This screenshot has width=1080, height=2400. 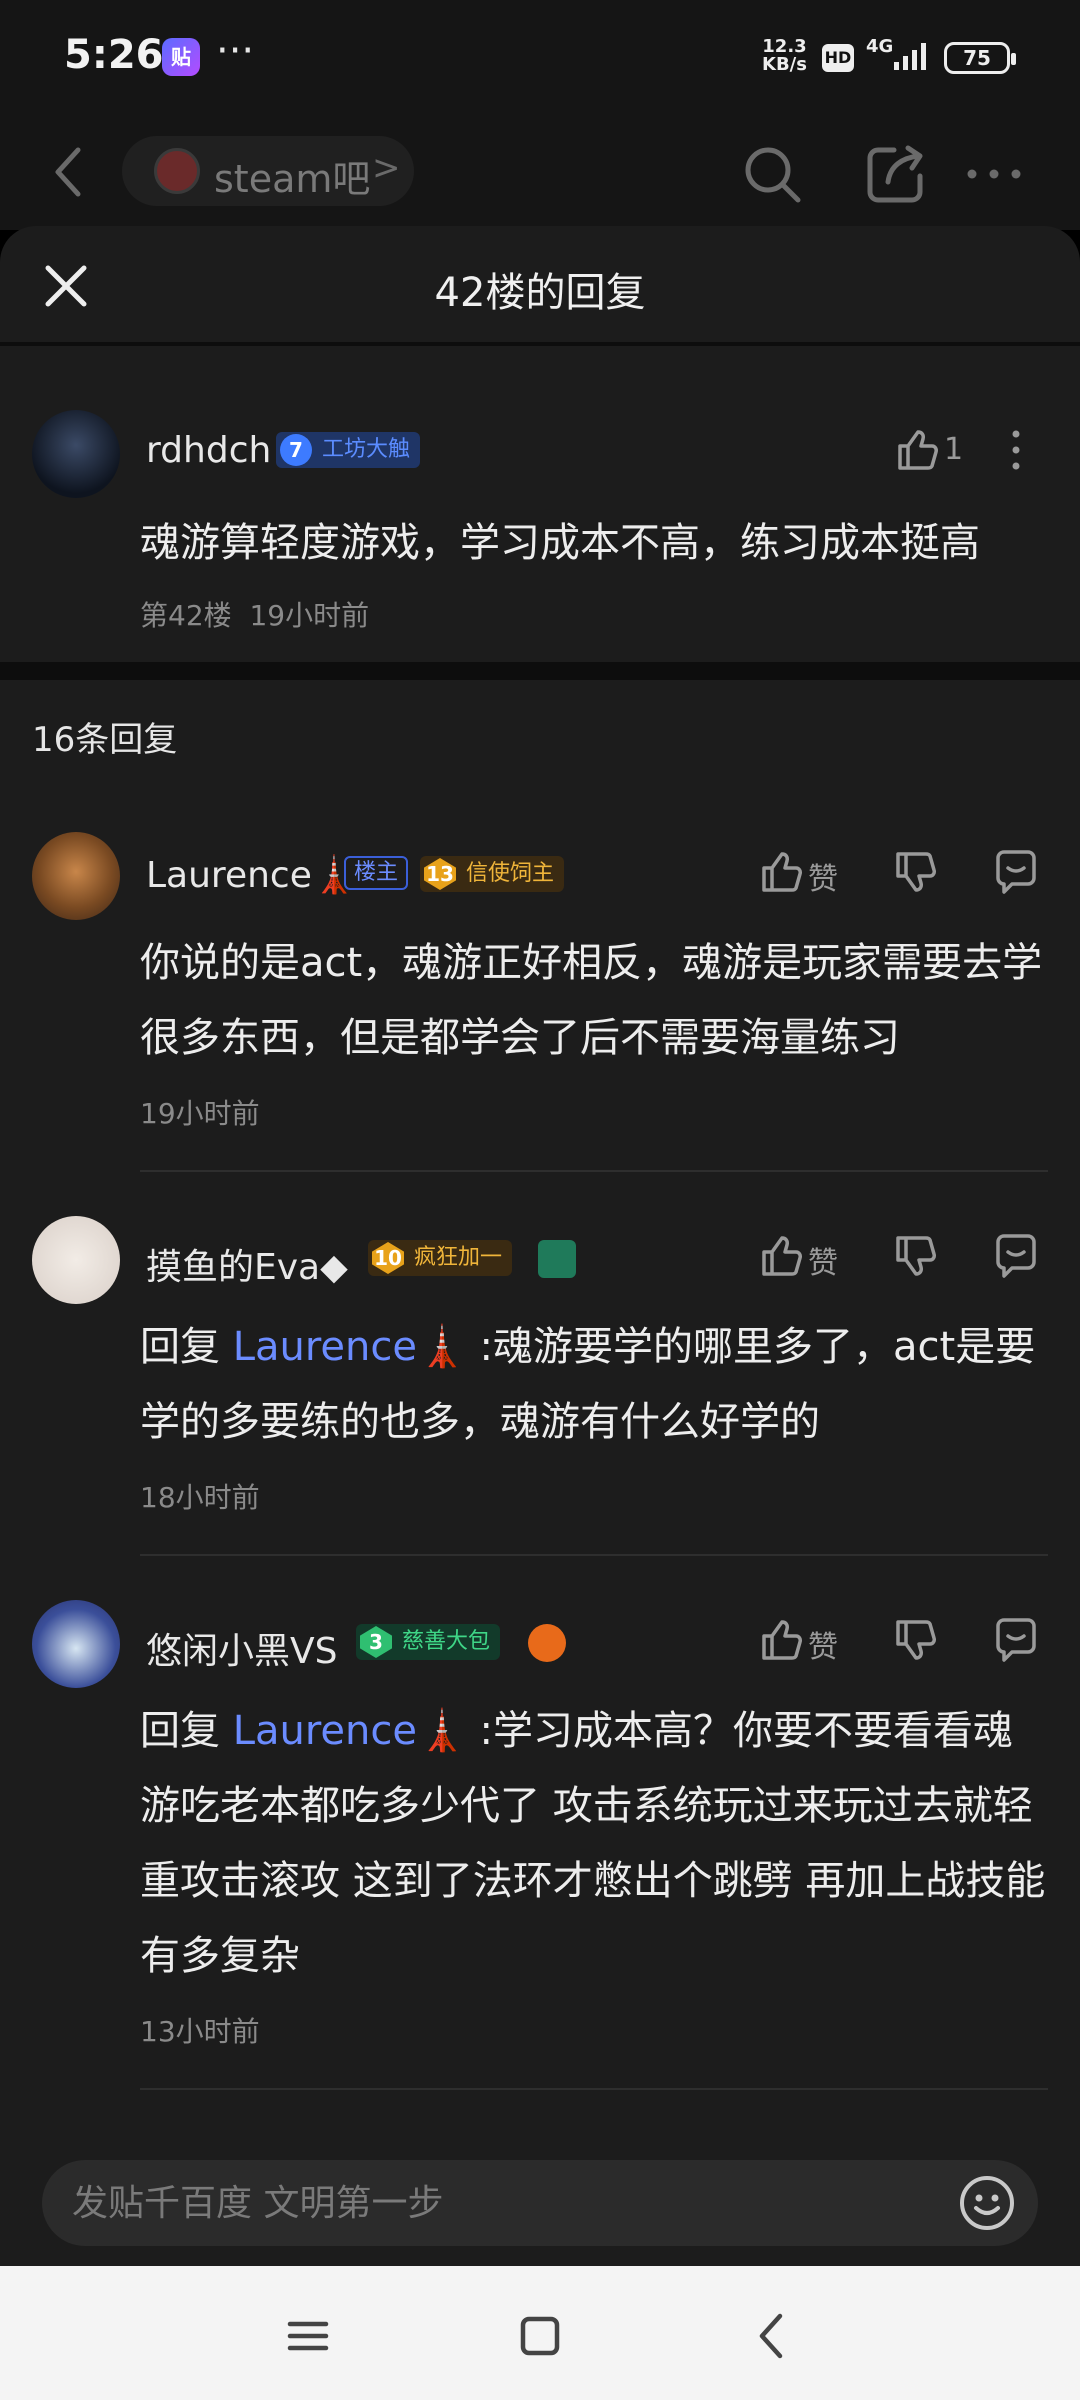 What do you see at coordinates (200, 1497) in the screenshot?
I see `reply-time: 18小时前` at bounding box center [200, 1497].